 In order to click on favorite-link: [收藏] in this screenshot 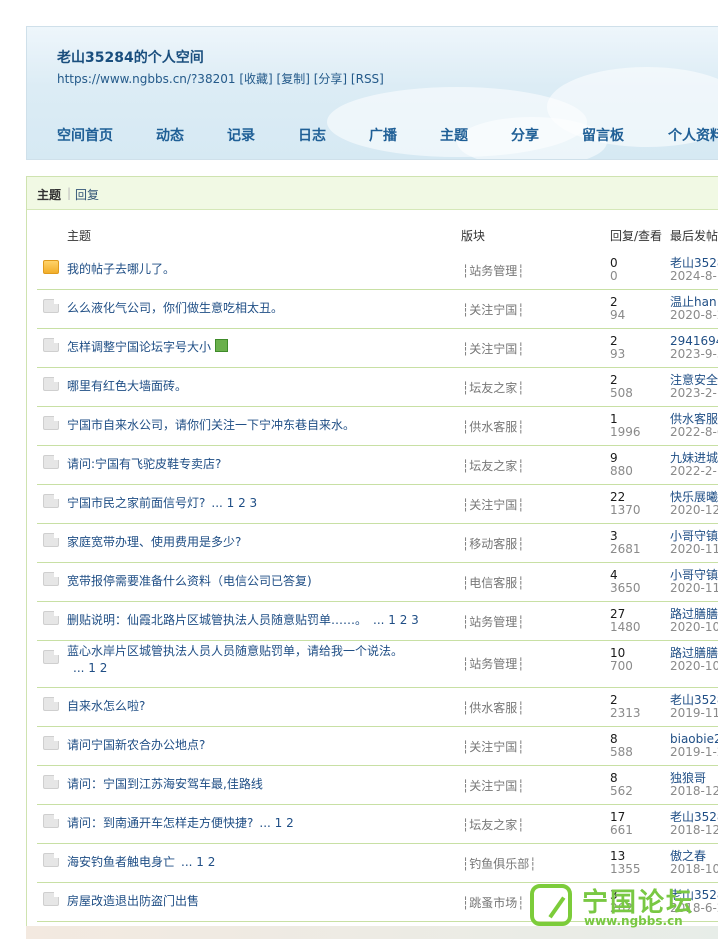, I will do `click(255, 79)`.